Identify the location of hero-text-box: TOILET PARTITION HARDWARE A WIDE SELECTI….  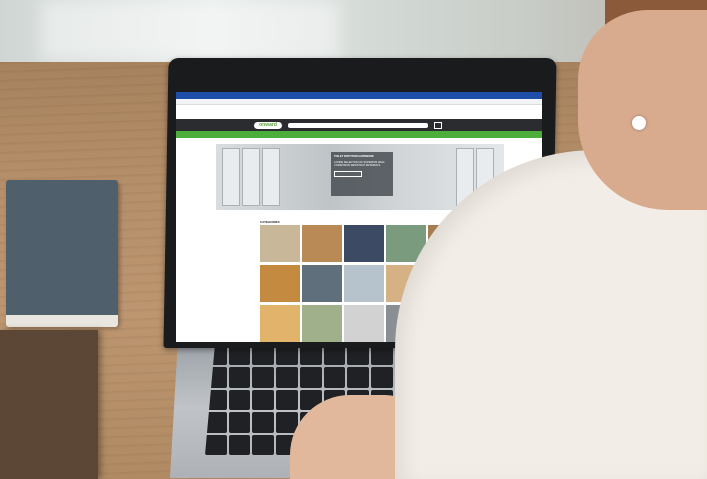
(362, 174).